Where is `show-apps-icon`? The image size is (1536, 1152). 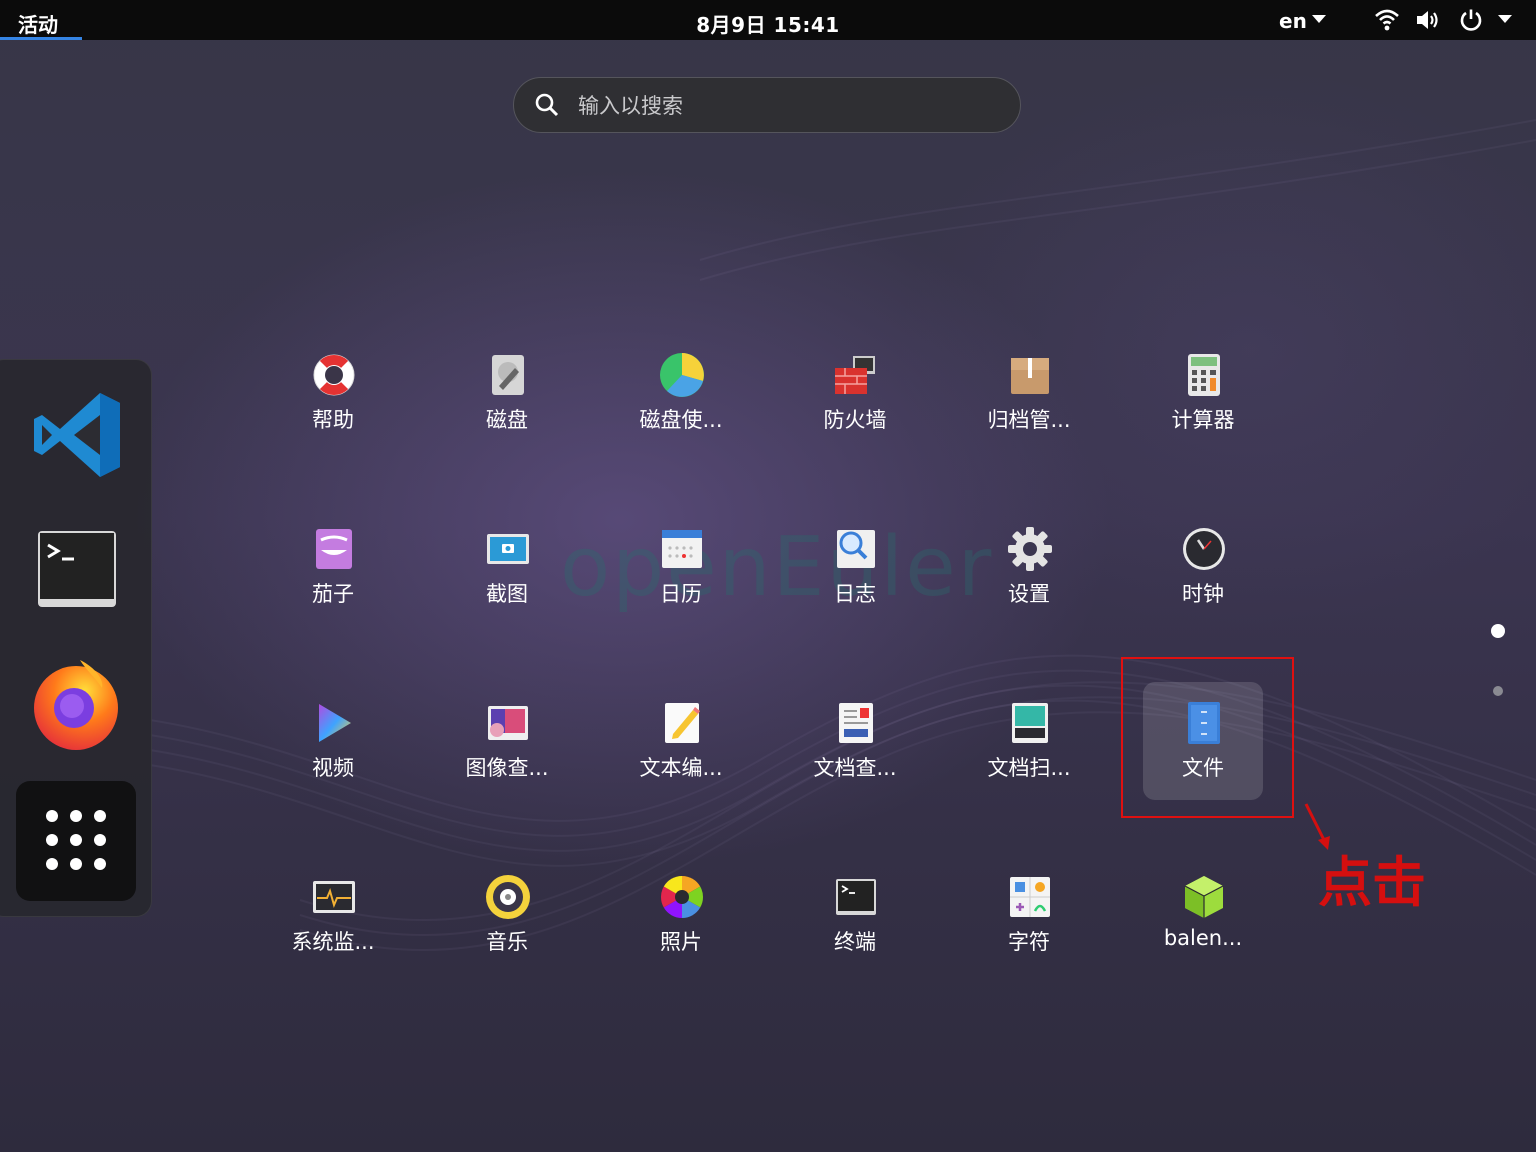 show-apps-icon is located at coordinates (76, 840).